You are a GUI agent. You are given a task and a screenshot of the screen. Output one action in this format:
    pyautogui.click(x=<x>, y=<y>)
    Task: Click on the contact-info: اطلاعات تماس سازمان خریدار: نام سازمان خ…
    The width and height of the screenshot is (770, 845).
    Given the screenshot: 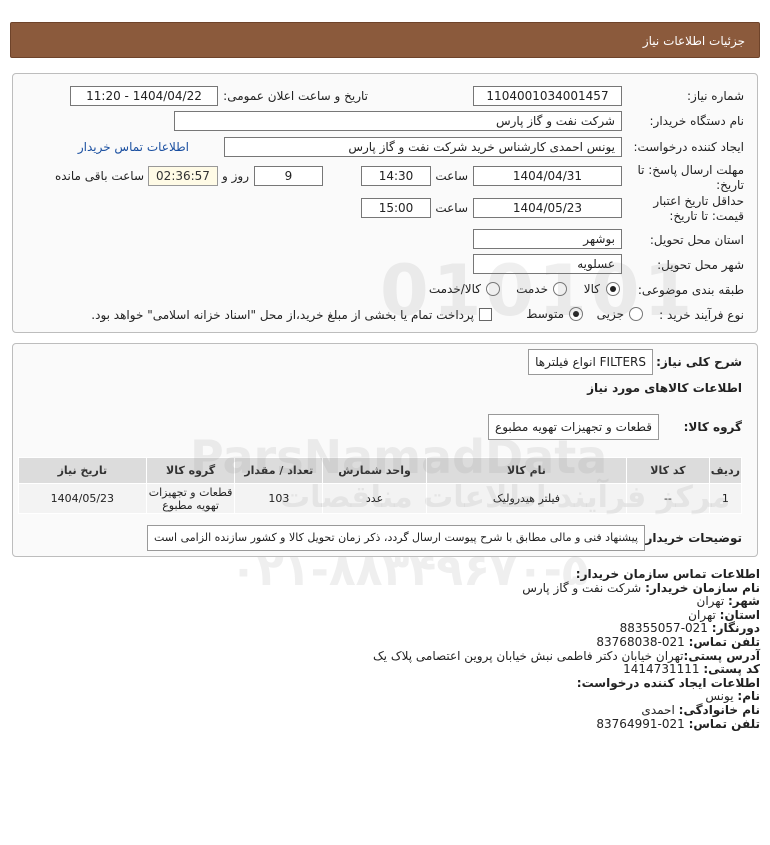 What is the action you would take?
    pyautogui.click(x=566, y=649)
    